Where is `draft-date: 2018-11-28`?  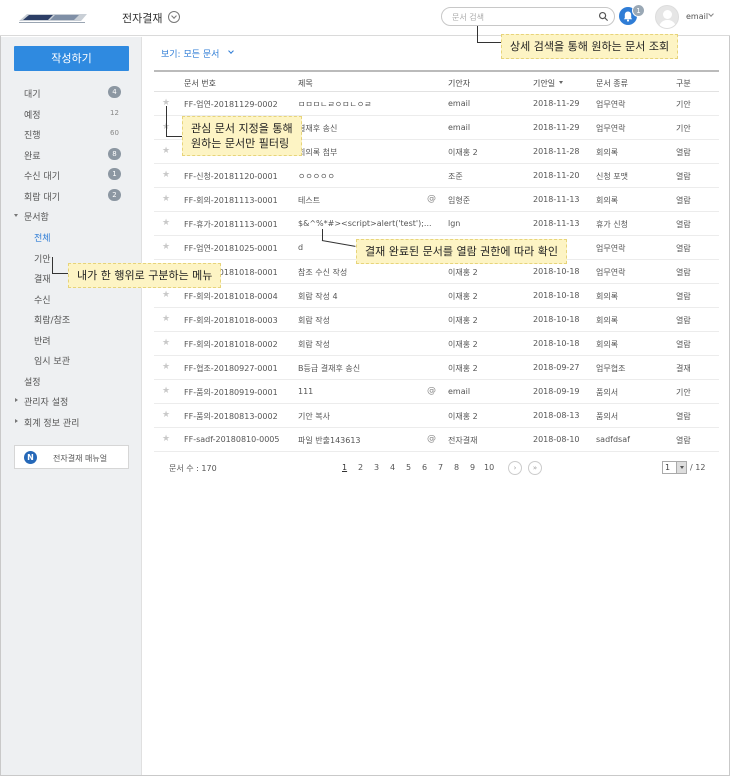 draft-date: 2018-11-28 is located at coordinates (556, 151).